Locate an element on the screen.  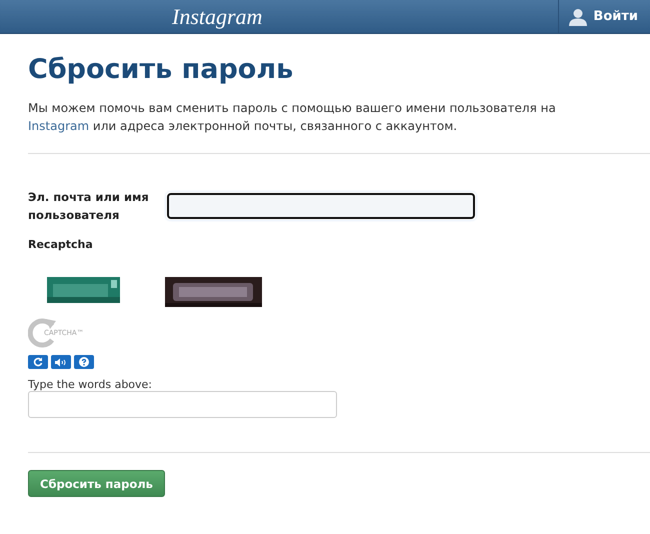
captcha-label: Recaptcha is located at coordinates (61, 244).